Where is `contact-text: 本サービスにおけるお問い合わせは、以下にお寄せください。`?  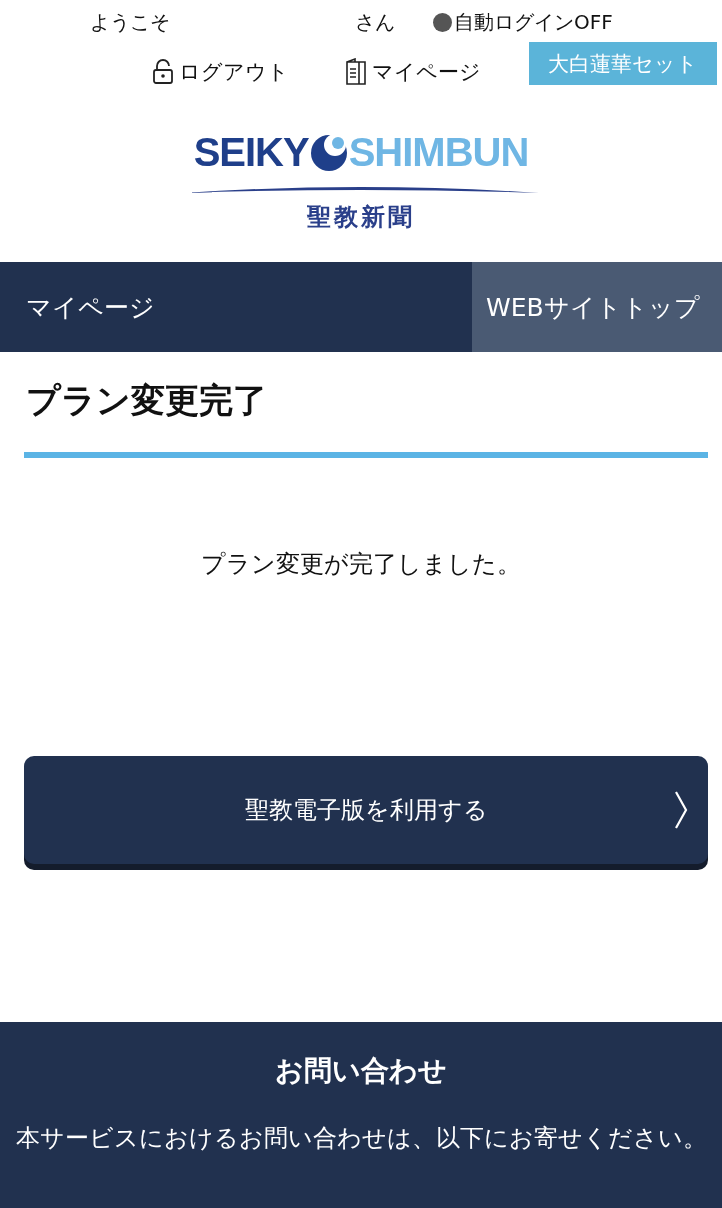 contact-text: 本サービスにおけるお問い合わせは、以下にお寄せください。 is located at coordinates (361, 1138).